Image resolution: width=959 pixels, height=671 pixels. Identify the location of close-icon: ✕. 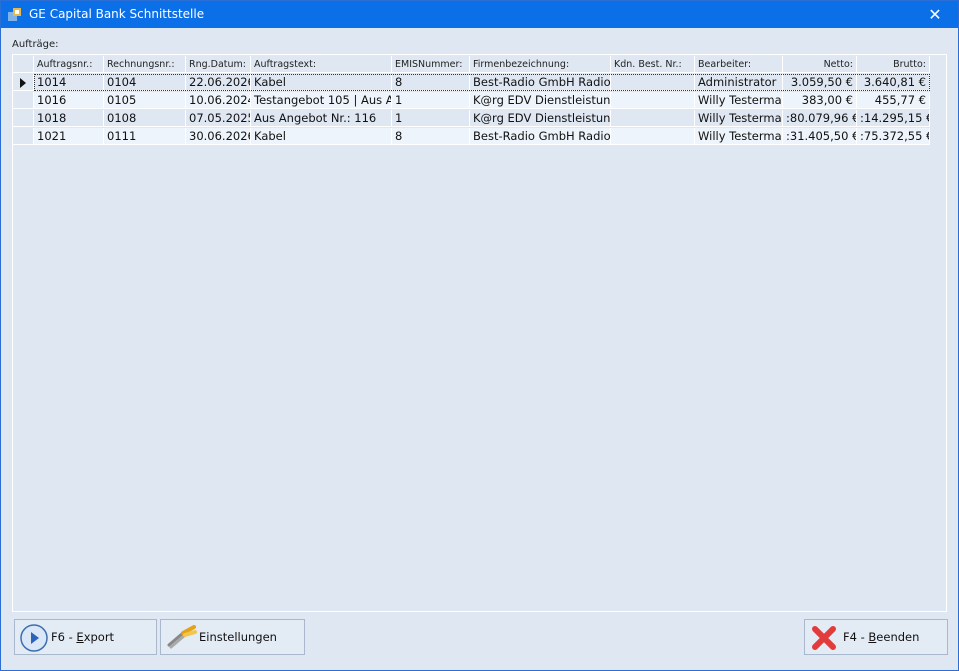
(935, 14).